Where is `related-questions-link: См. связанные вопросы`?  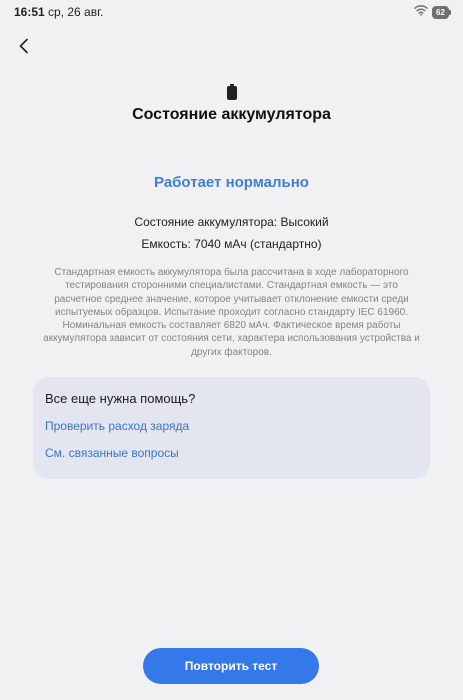
related-questions-link: См. связанные вопросы is located at coordinates (112, 453).